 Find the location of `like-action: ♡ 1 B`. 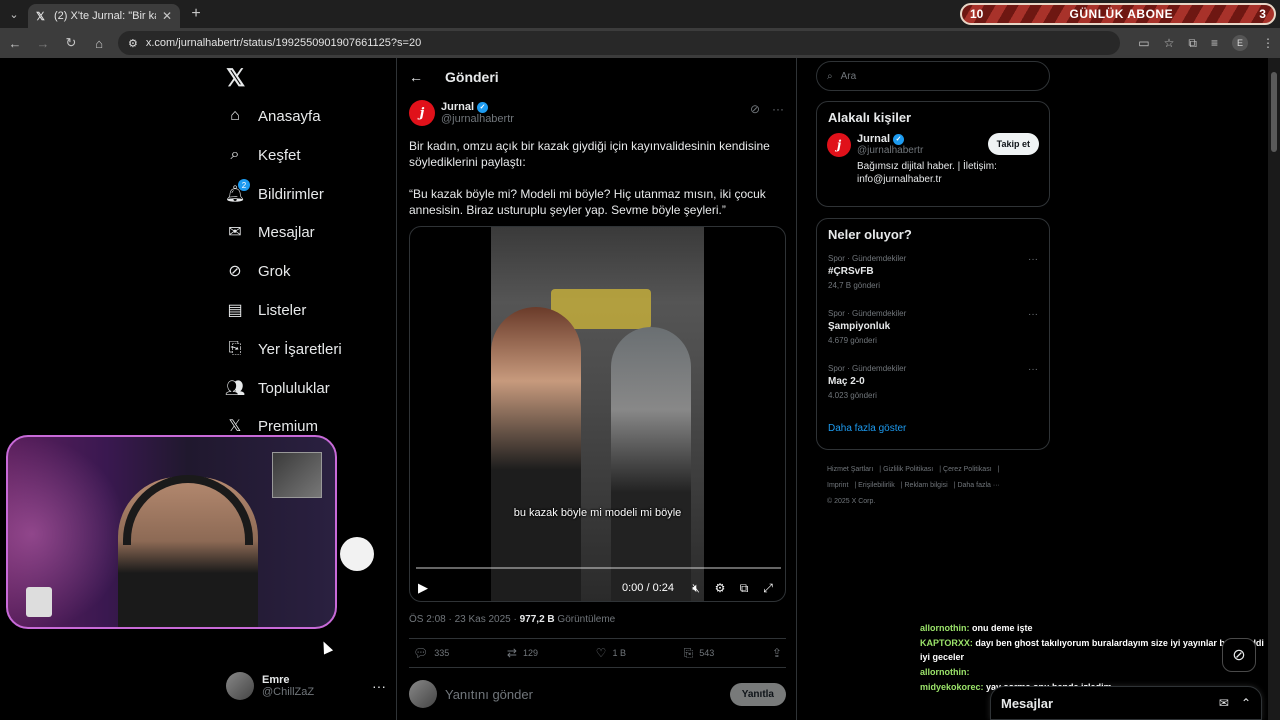

like-action: ♡ 1 B is located at coordinates (611, 653).